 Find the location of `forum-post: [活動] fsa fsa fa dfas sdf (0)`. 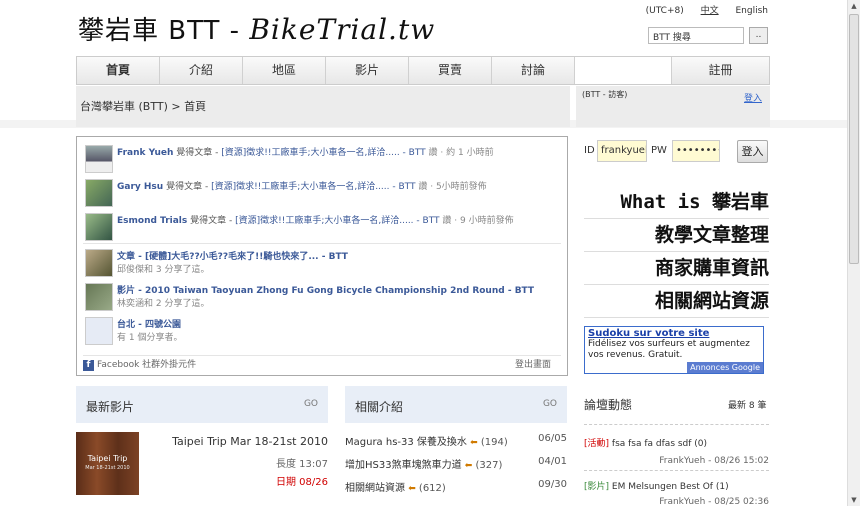

forum-post: [活動] fsa fsa fa dfas sdf (0) is located at coordinates (645, 442).